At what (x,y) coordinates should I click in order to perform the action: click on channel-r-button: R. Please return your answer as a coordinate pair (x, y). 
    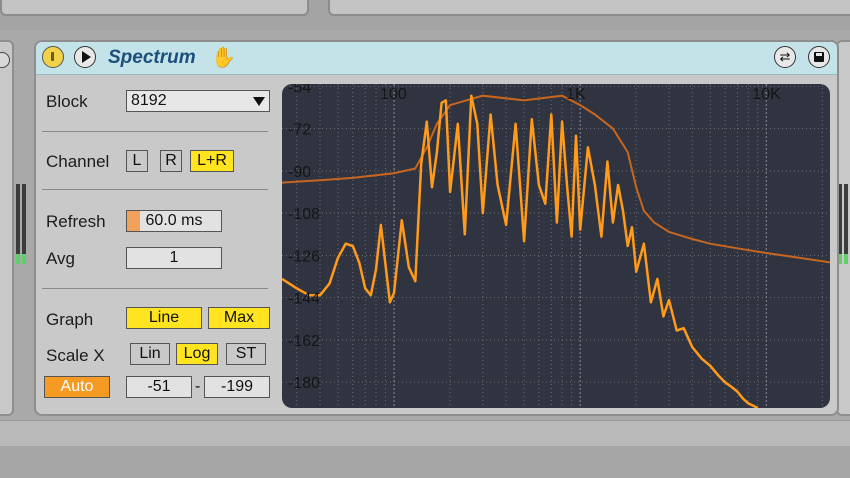
    Looking at the image, I should click on (171, 161).